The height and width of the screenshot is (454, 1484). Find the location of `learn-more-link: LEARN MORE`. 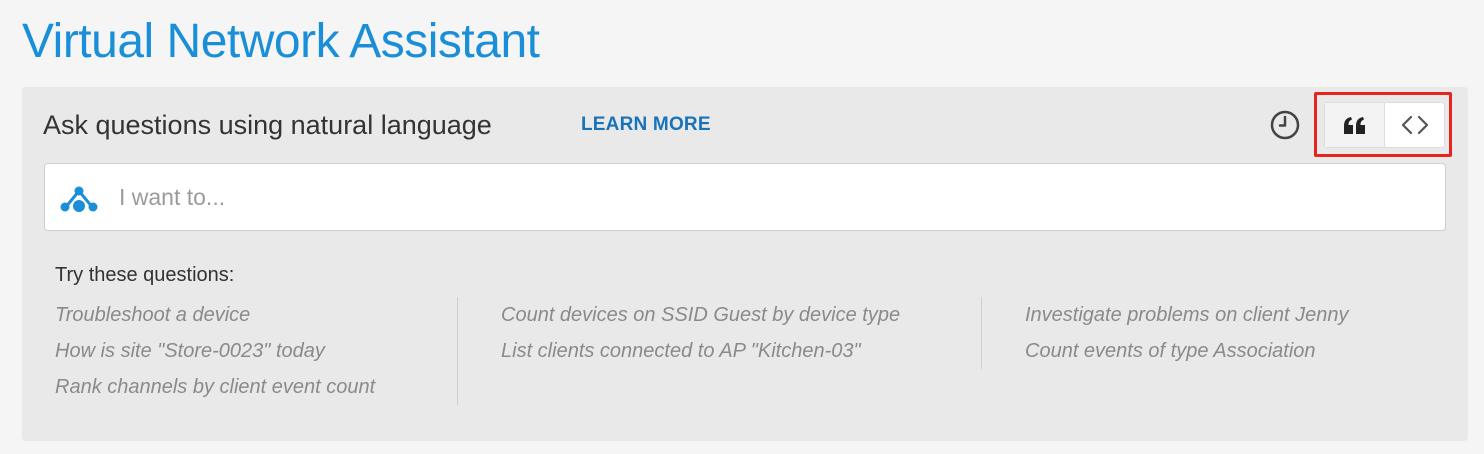

learn-more-link: LEARN MORE is located at coordinates (646, 125).